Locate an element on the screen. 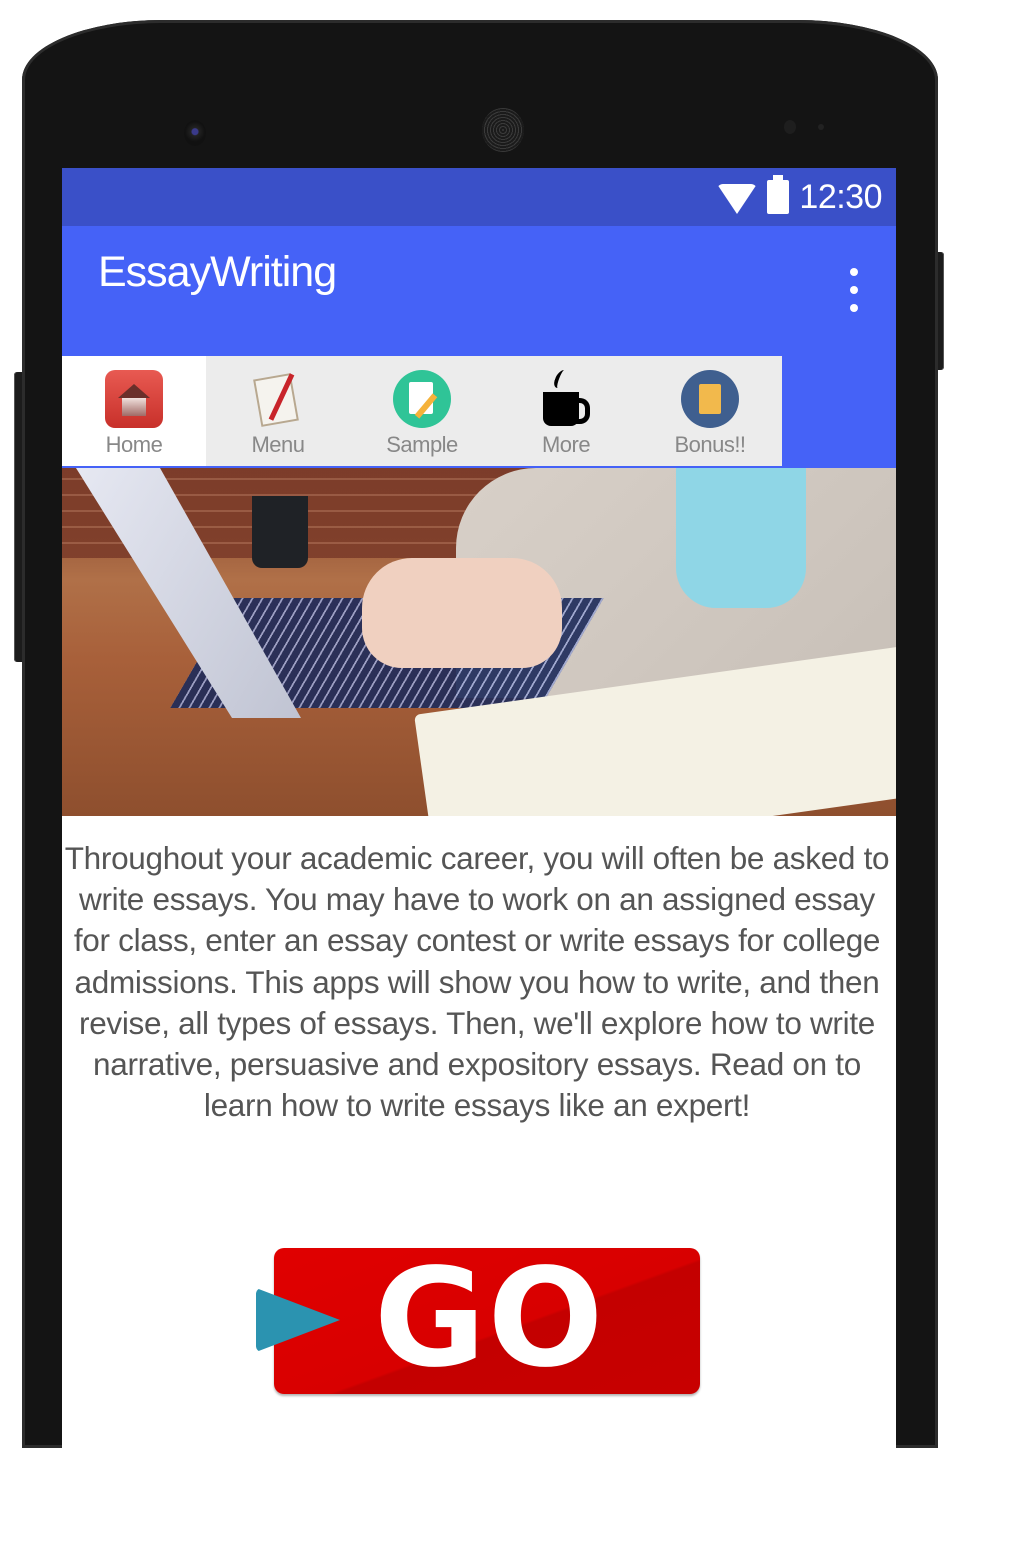  battery-icon is located at coordinates (778, 194).